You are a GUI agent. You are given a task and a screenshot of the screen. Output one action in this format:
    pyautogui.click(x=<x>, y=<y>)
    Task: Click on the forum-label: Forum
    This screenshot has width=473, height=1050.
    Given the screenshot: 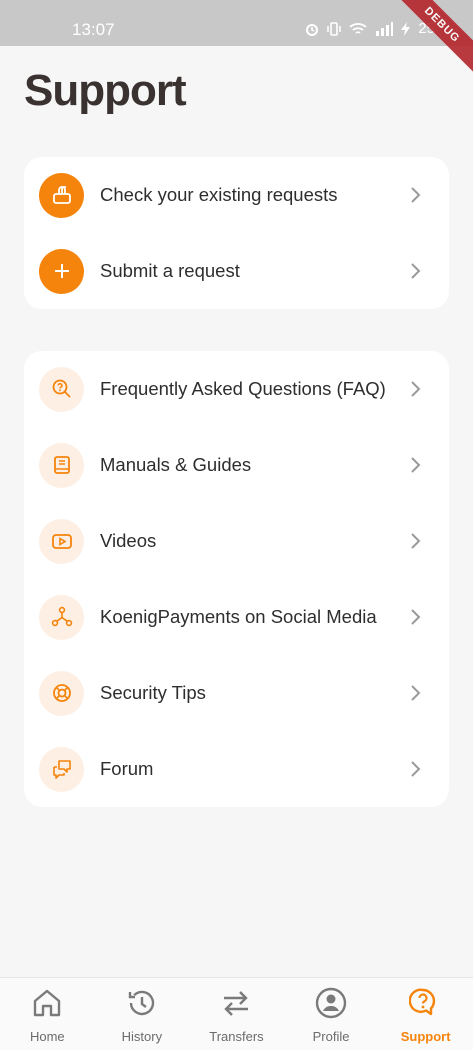 What is the action you would take?
    pyautogui.click(x=127, y=768)
    